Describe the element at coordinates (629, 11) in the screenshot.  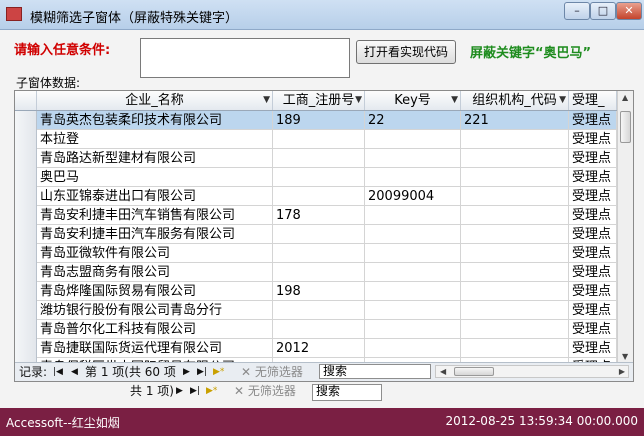
I see `close-button: ✕` at that location.